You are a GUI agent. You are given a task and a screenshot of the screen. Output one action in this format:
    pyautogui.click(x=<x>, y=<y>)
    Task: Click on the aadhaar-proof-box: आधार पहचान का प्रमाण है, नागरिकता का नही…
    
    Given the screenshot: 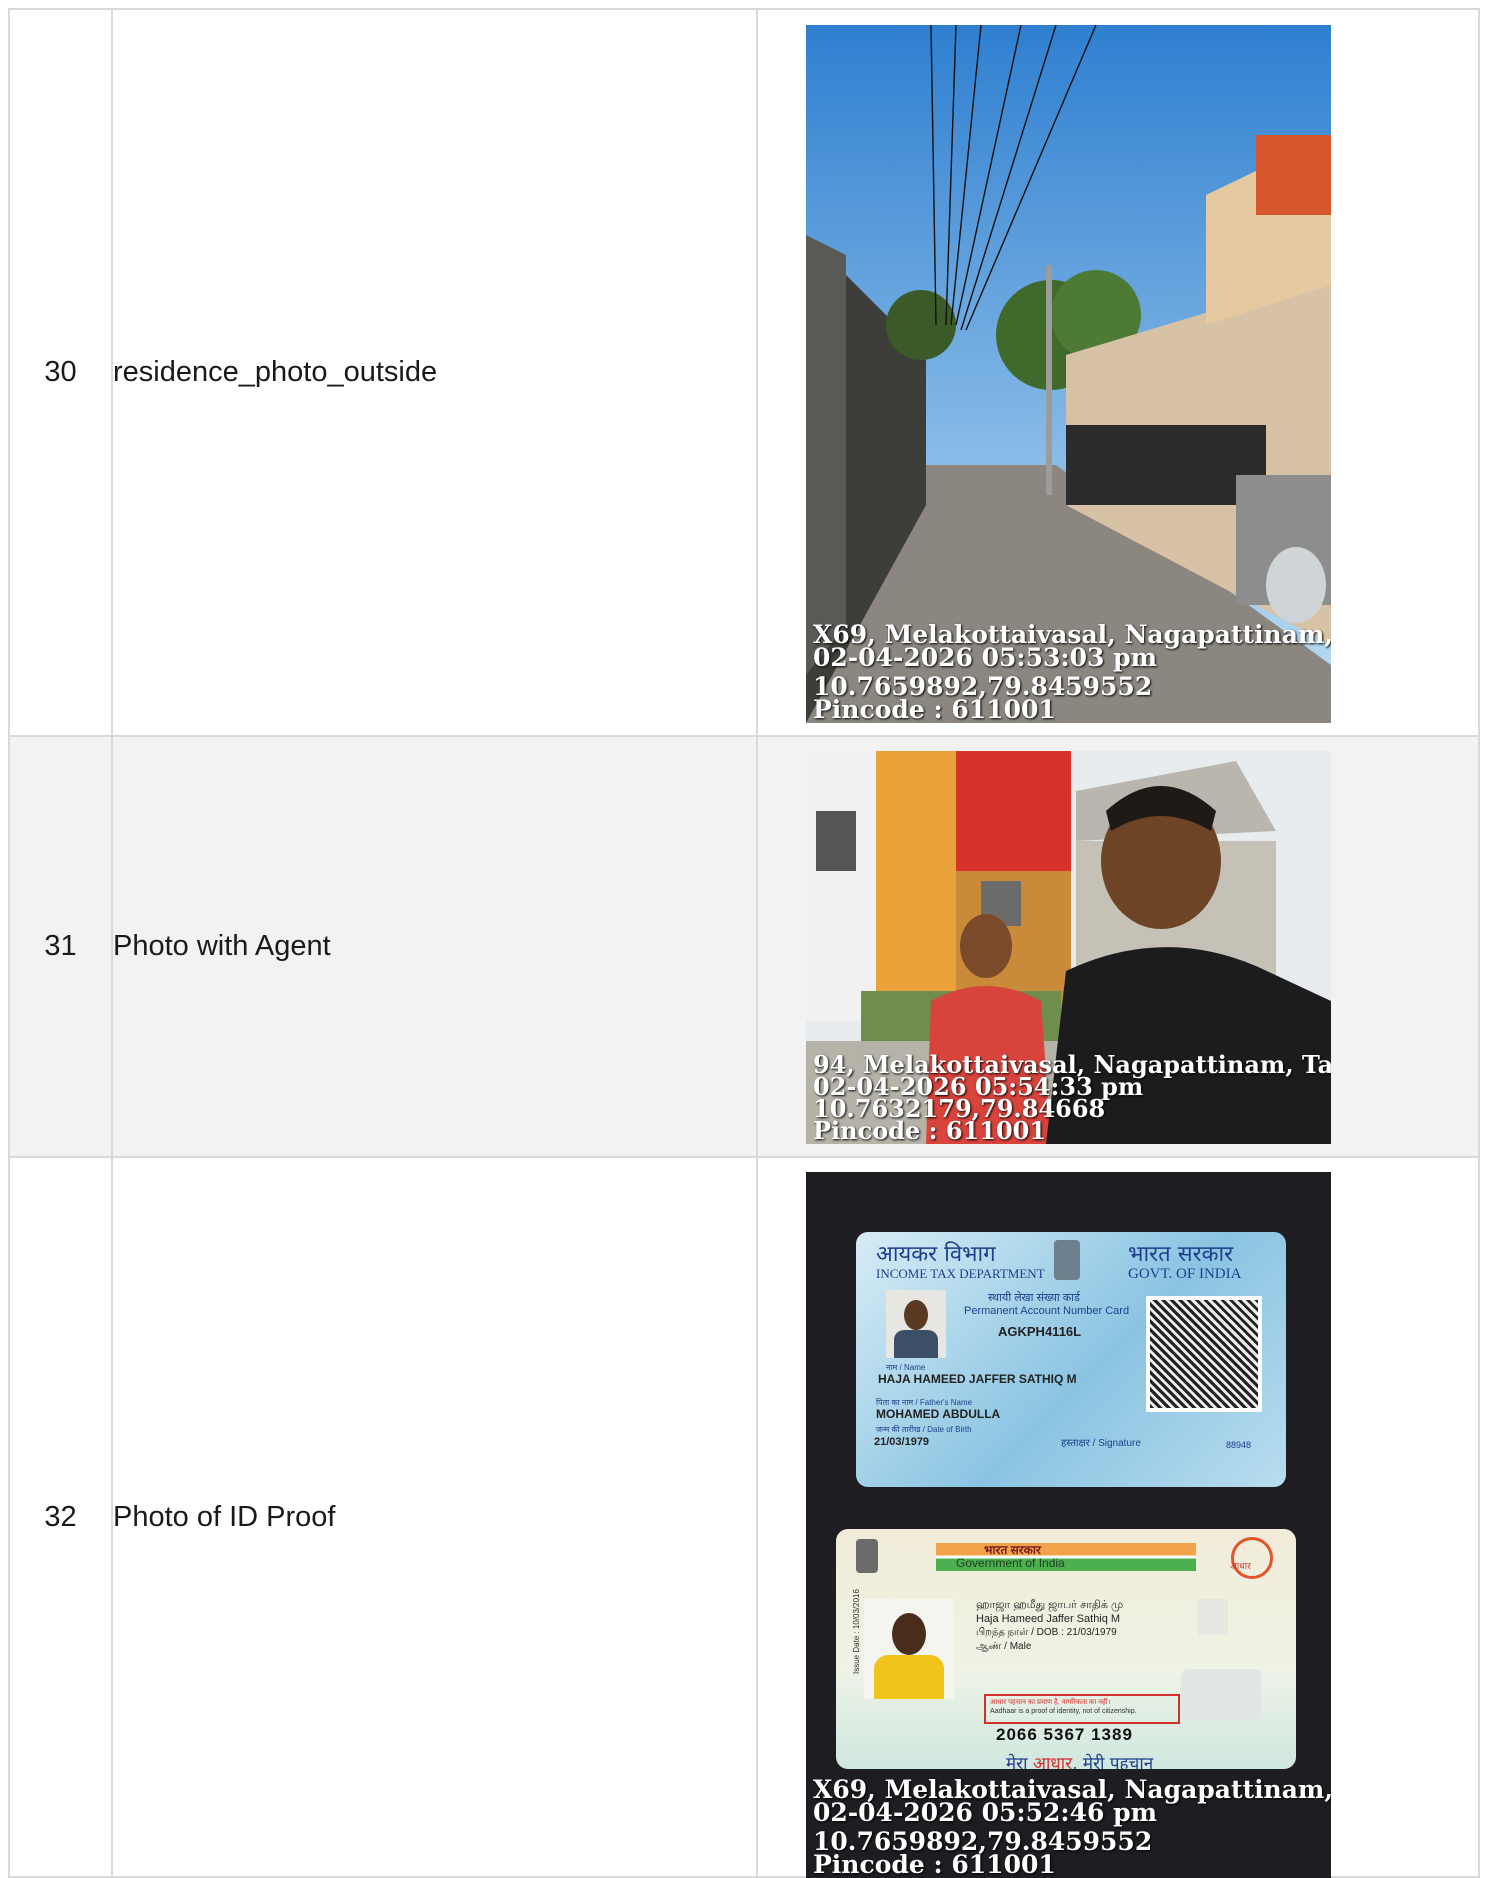 What is the action you would take?
    pyautogui.click(x=1082, y=1709)
    